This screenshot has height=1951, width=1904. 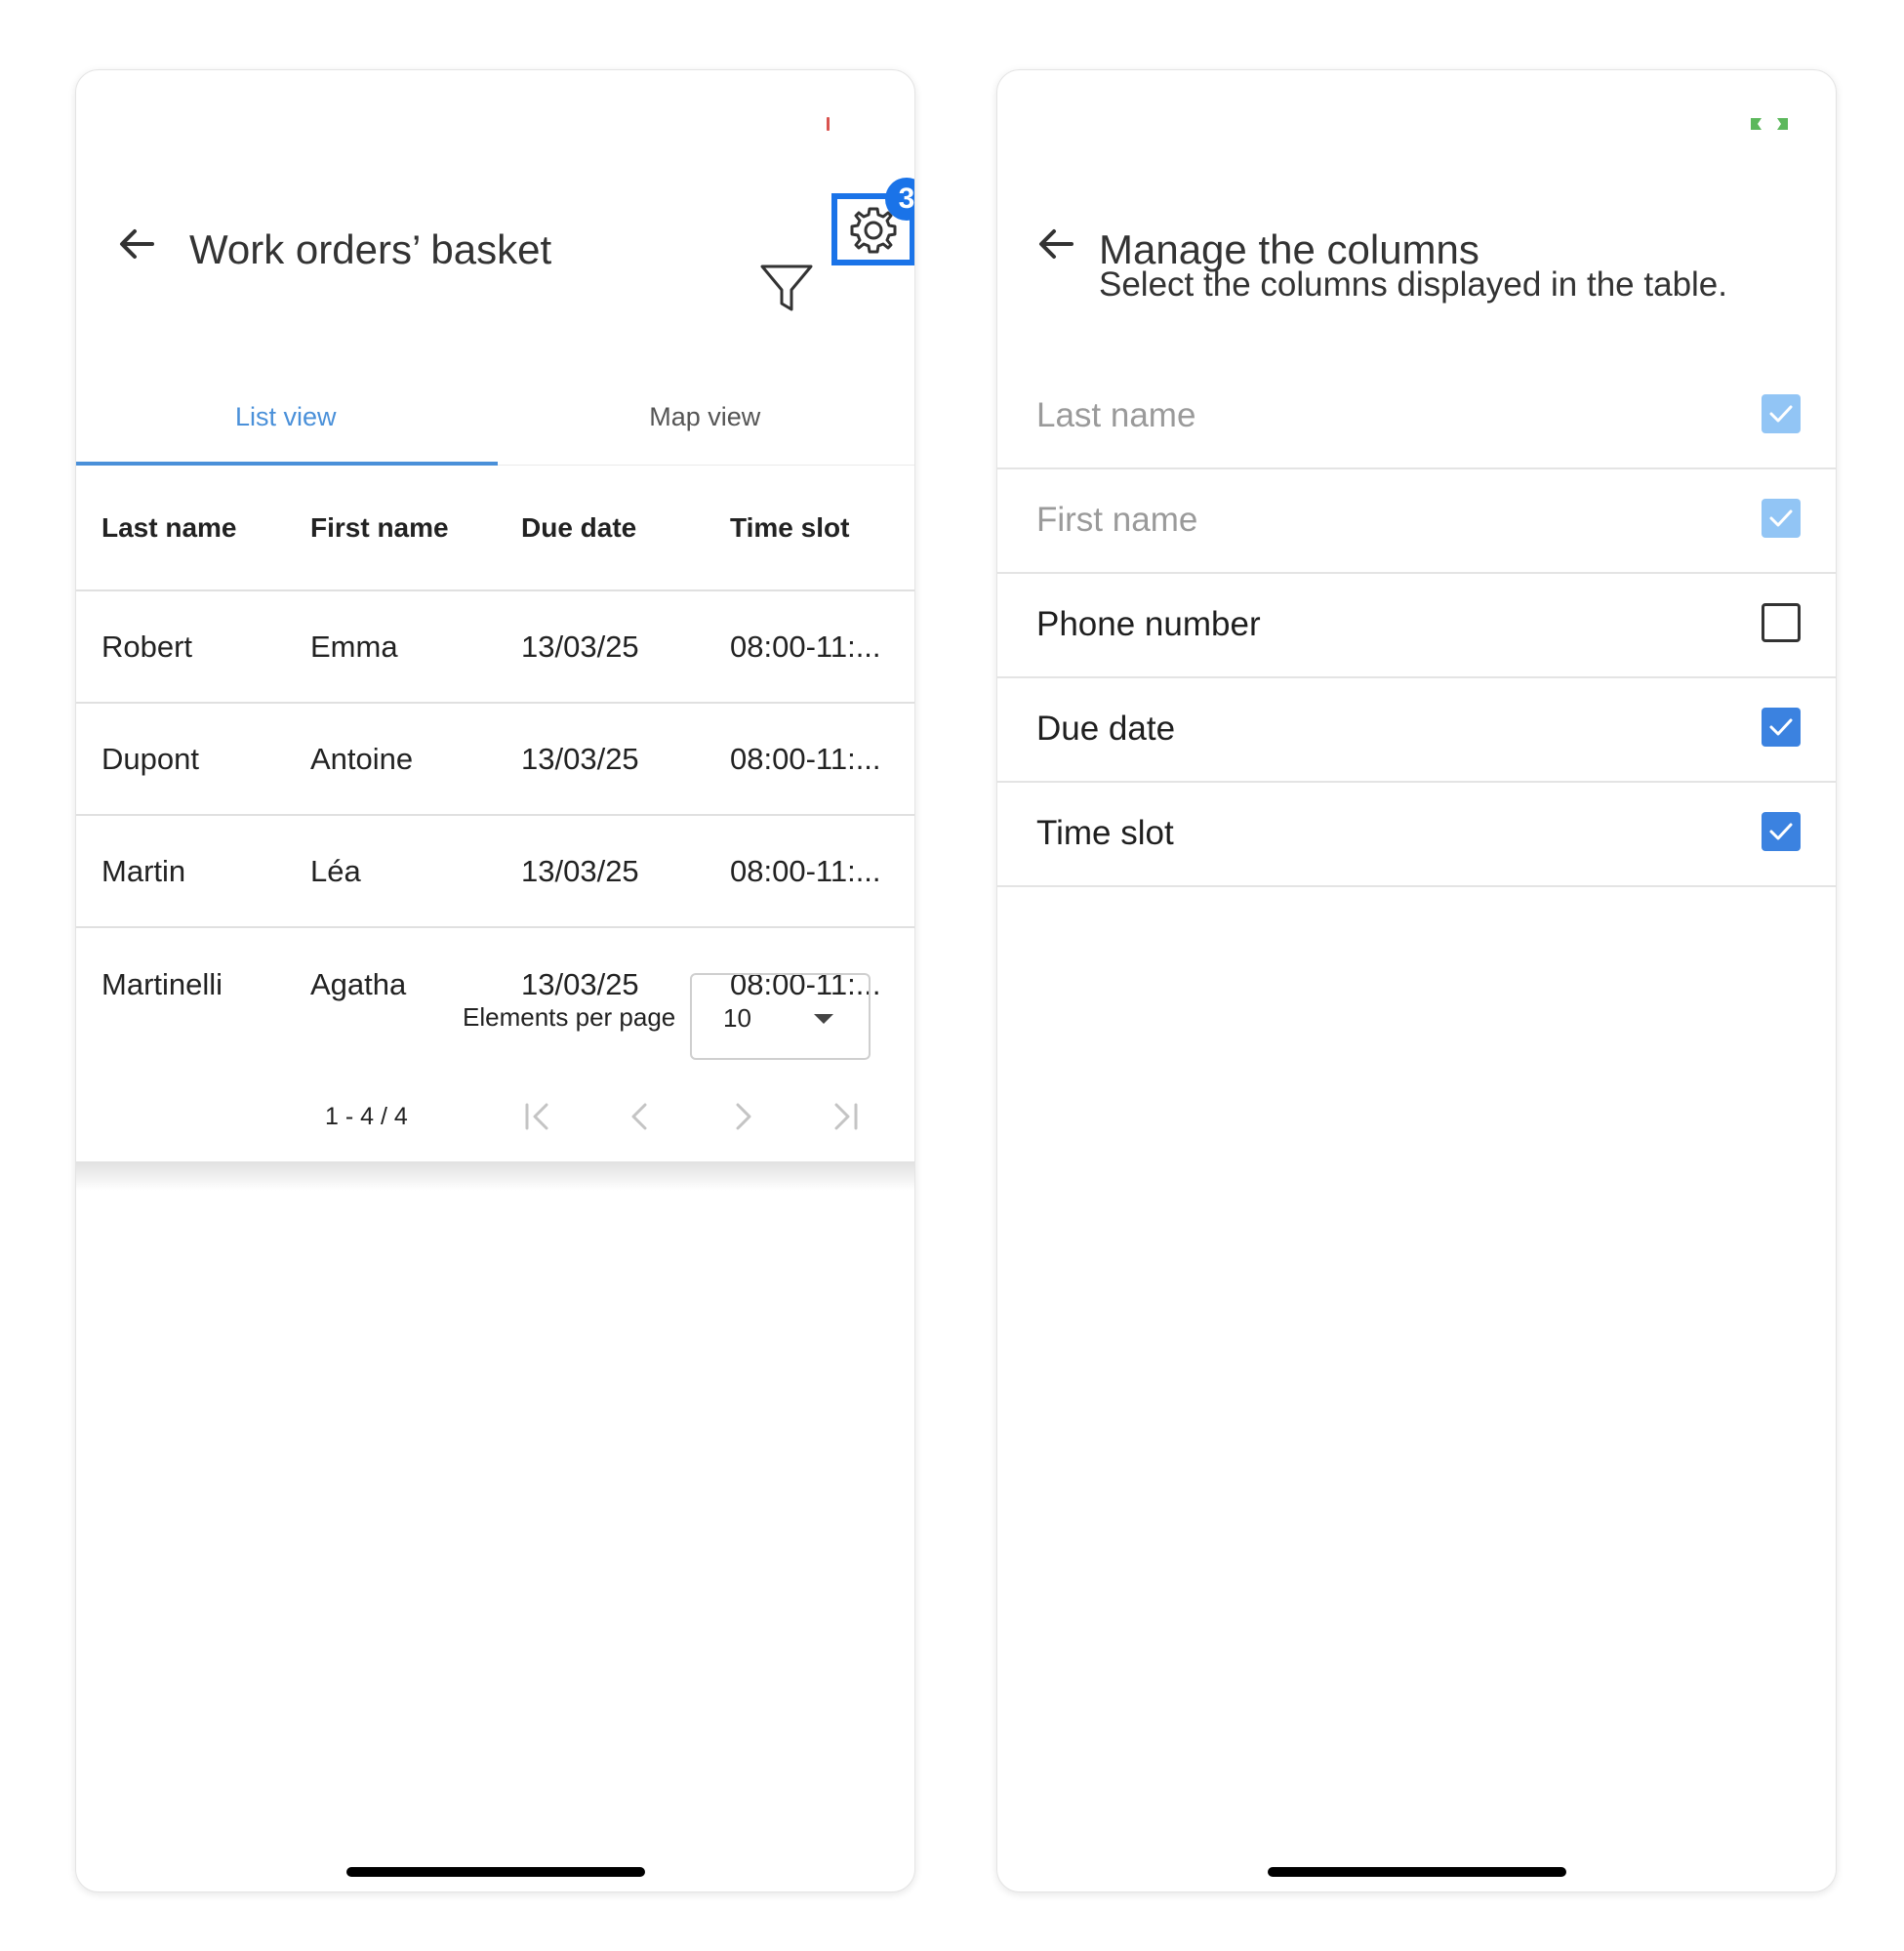 I want to click on prev-page-icon, so click(x=640, y=1116).